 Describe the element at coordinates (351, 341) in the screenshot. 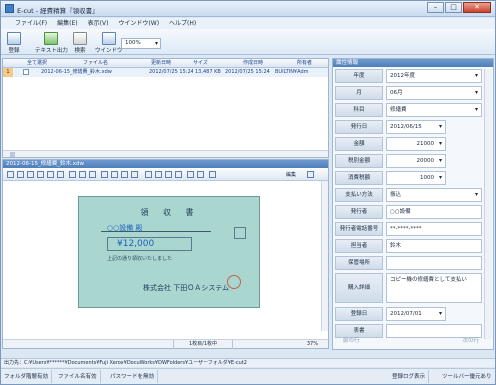

I see `prev-row-button: 前の行` at that location.